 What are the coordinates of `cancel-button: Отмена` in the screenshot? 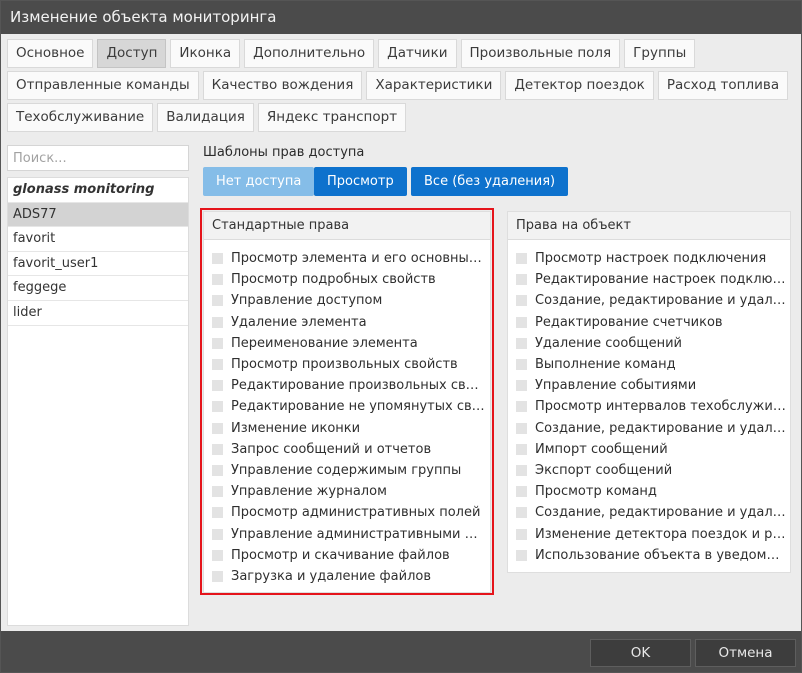 It's located at (745, 653).